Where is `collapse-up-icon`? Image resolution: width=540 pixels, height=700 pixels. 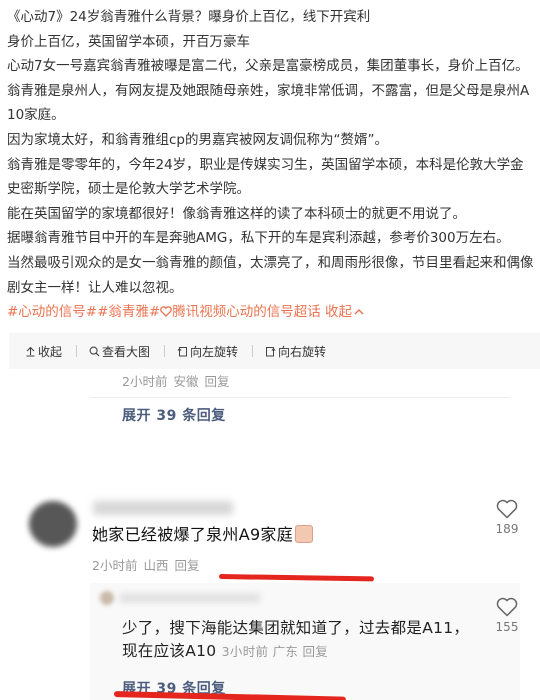
collapse-up-icon is located at coordinates (30, 351).